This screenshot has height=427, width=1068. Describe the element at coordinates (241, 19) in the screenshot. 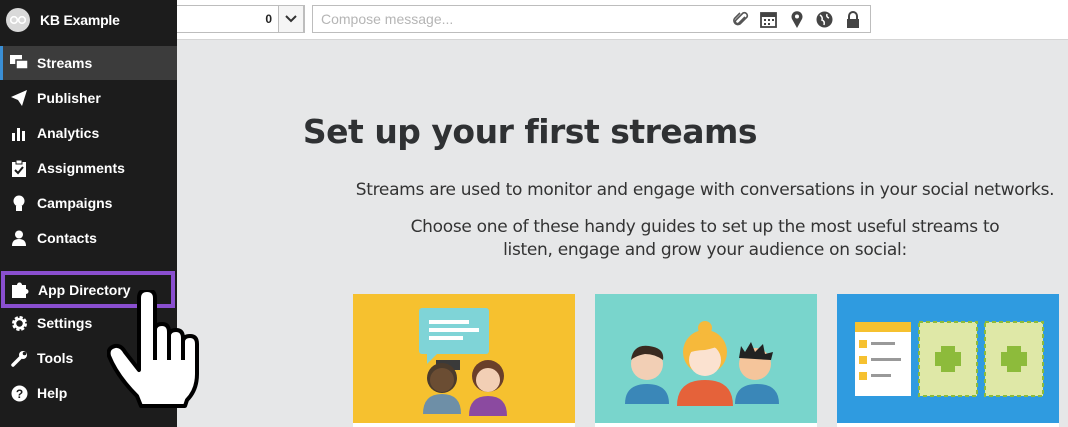

I see `profile-selector: 0` at that location.